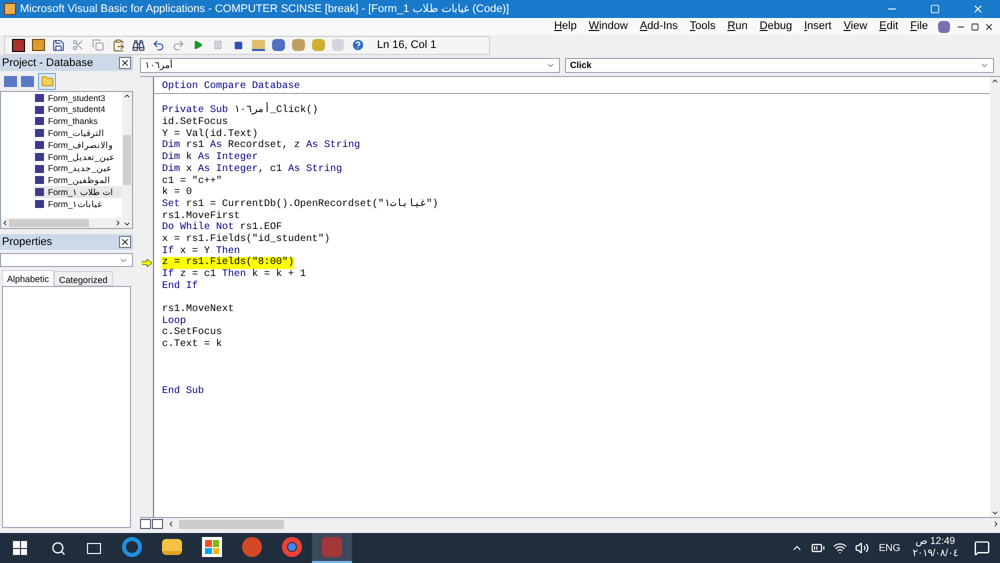 Image resolution: width=1000 pixels, height=563 pixels. Describe the element at coordinates (78, 168) in the screenshot. I see `tree-item: Form_عين_جديد` at that location.